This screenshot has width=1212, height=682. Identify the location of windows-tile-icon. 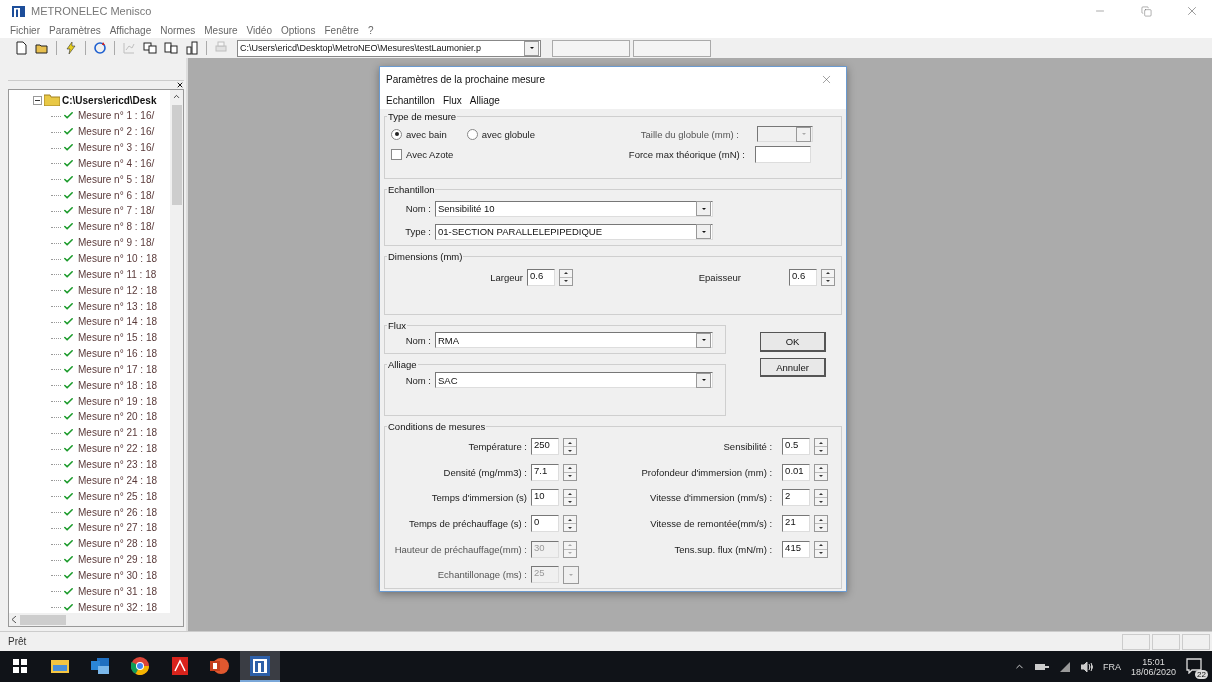
(171, 48).